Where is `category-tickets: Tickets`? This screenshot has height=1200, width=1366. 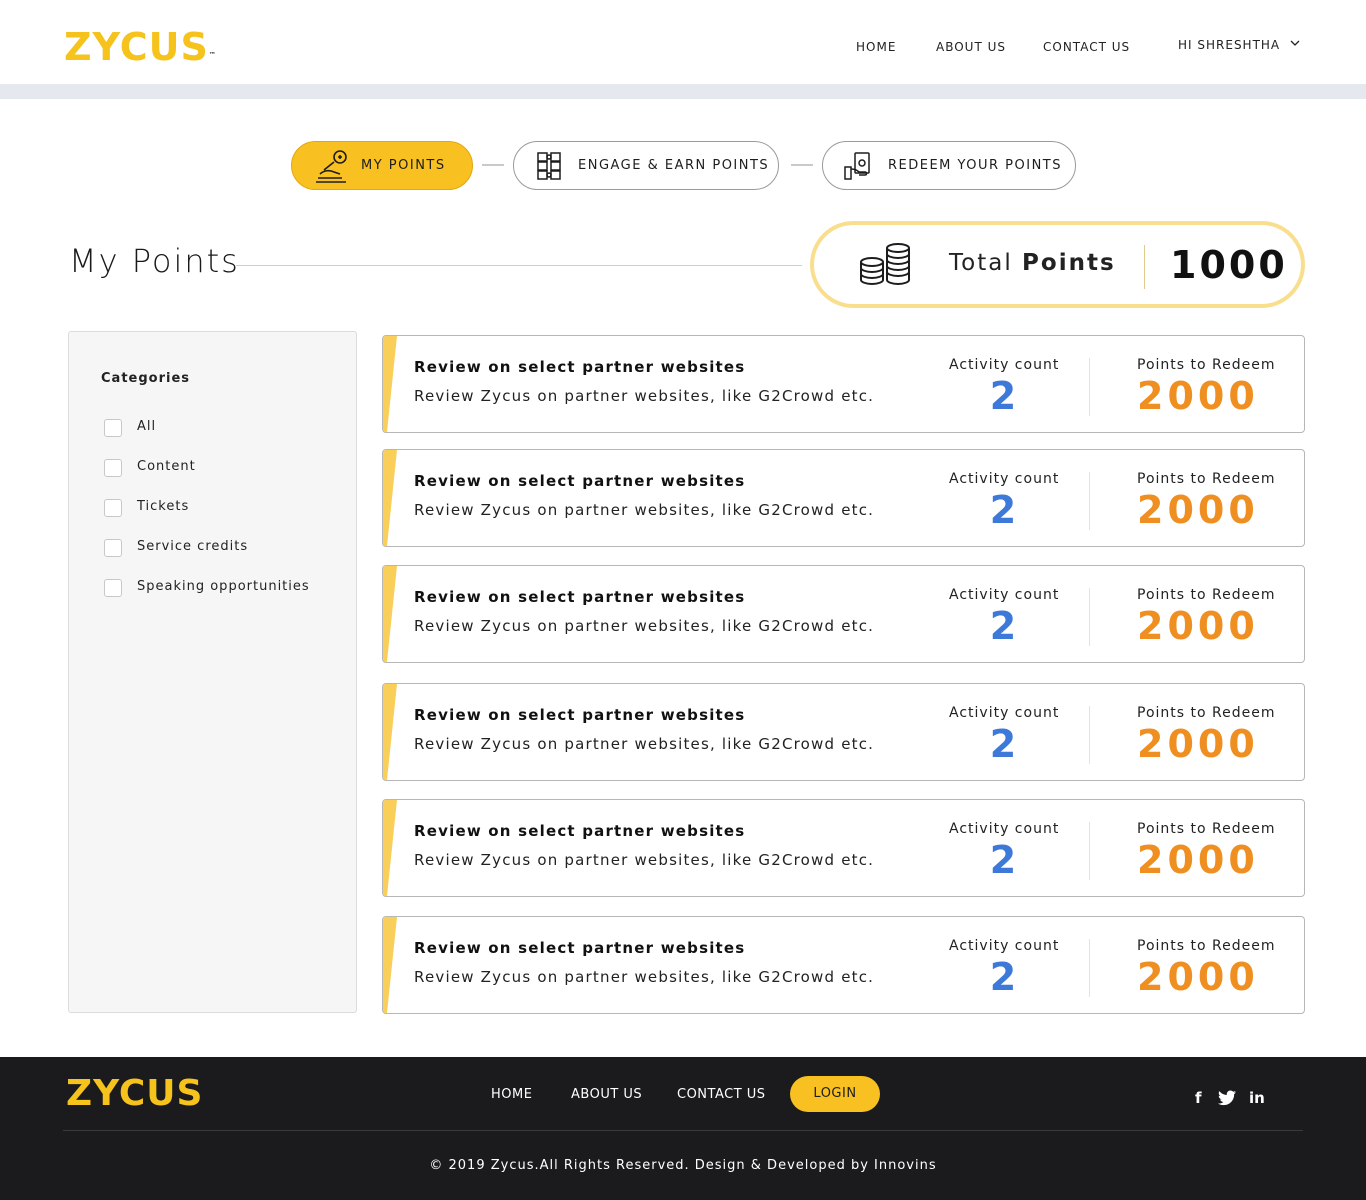 category-tickets: Tickets is located at coordinates (146, 508).